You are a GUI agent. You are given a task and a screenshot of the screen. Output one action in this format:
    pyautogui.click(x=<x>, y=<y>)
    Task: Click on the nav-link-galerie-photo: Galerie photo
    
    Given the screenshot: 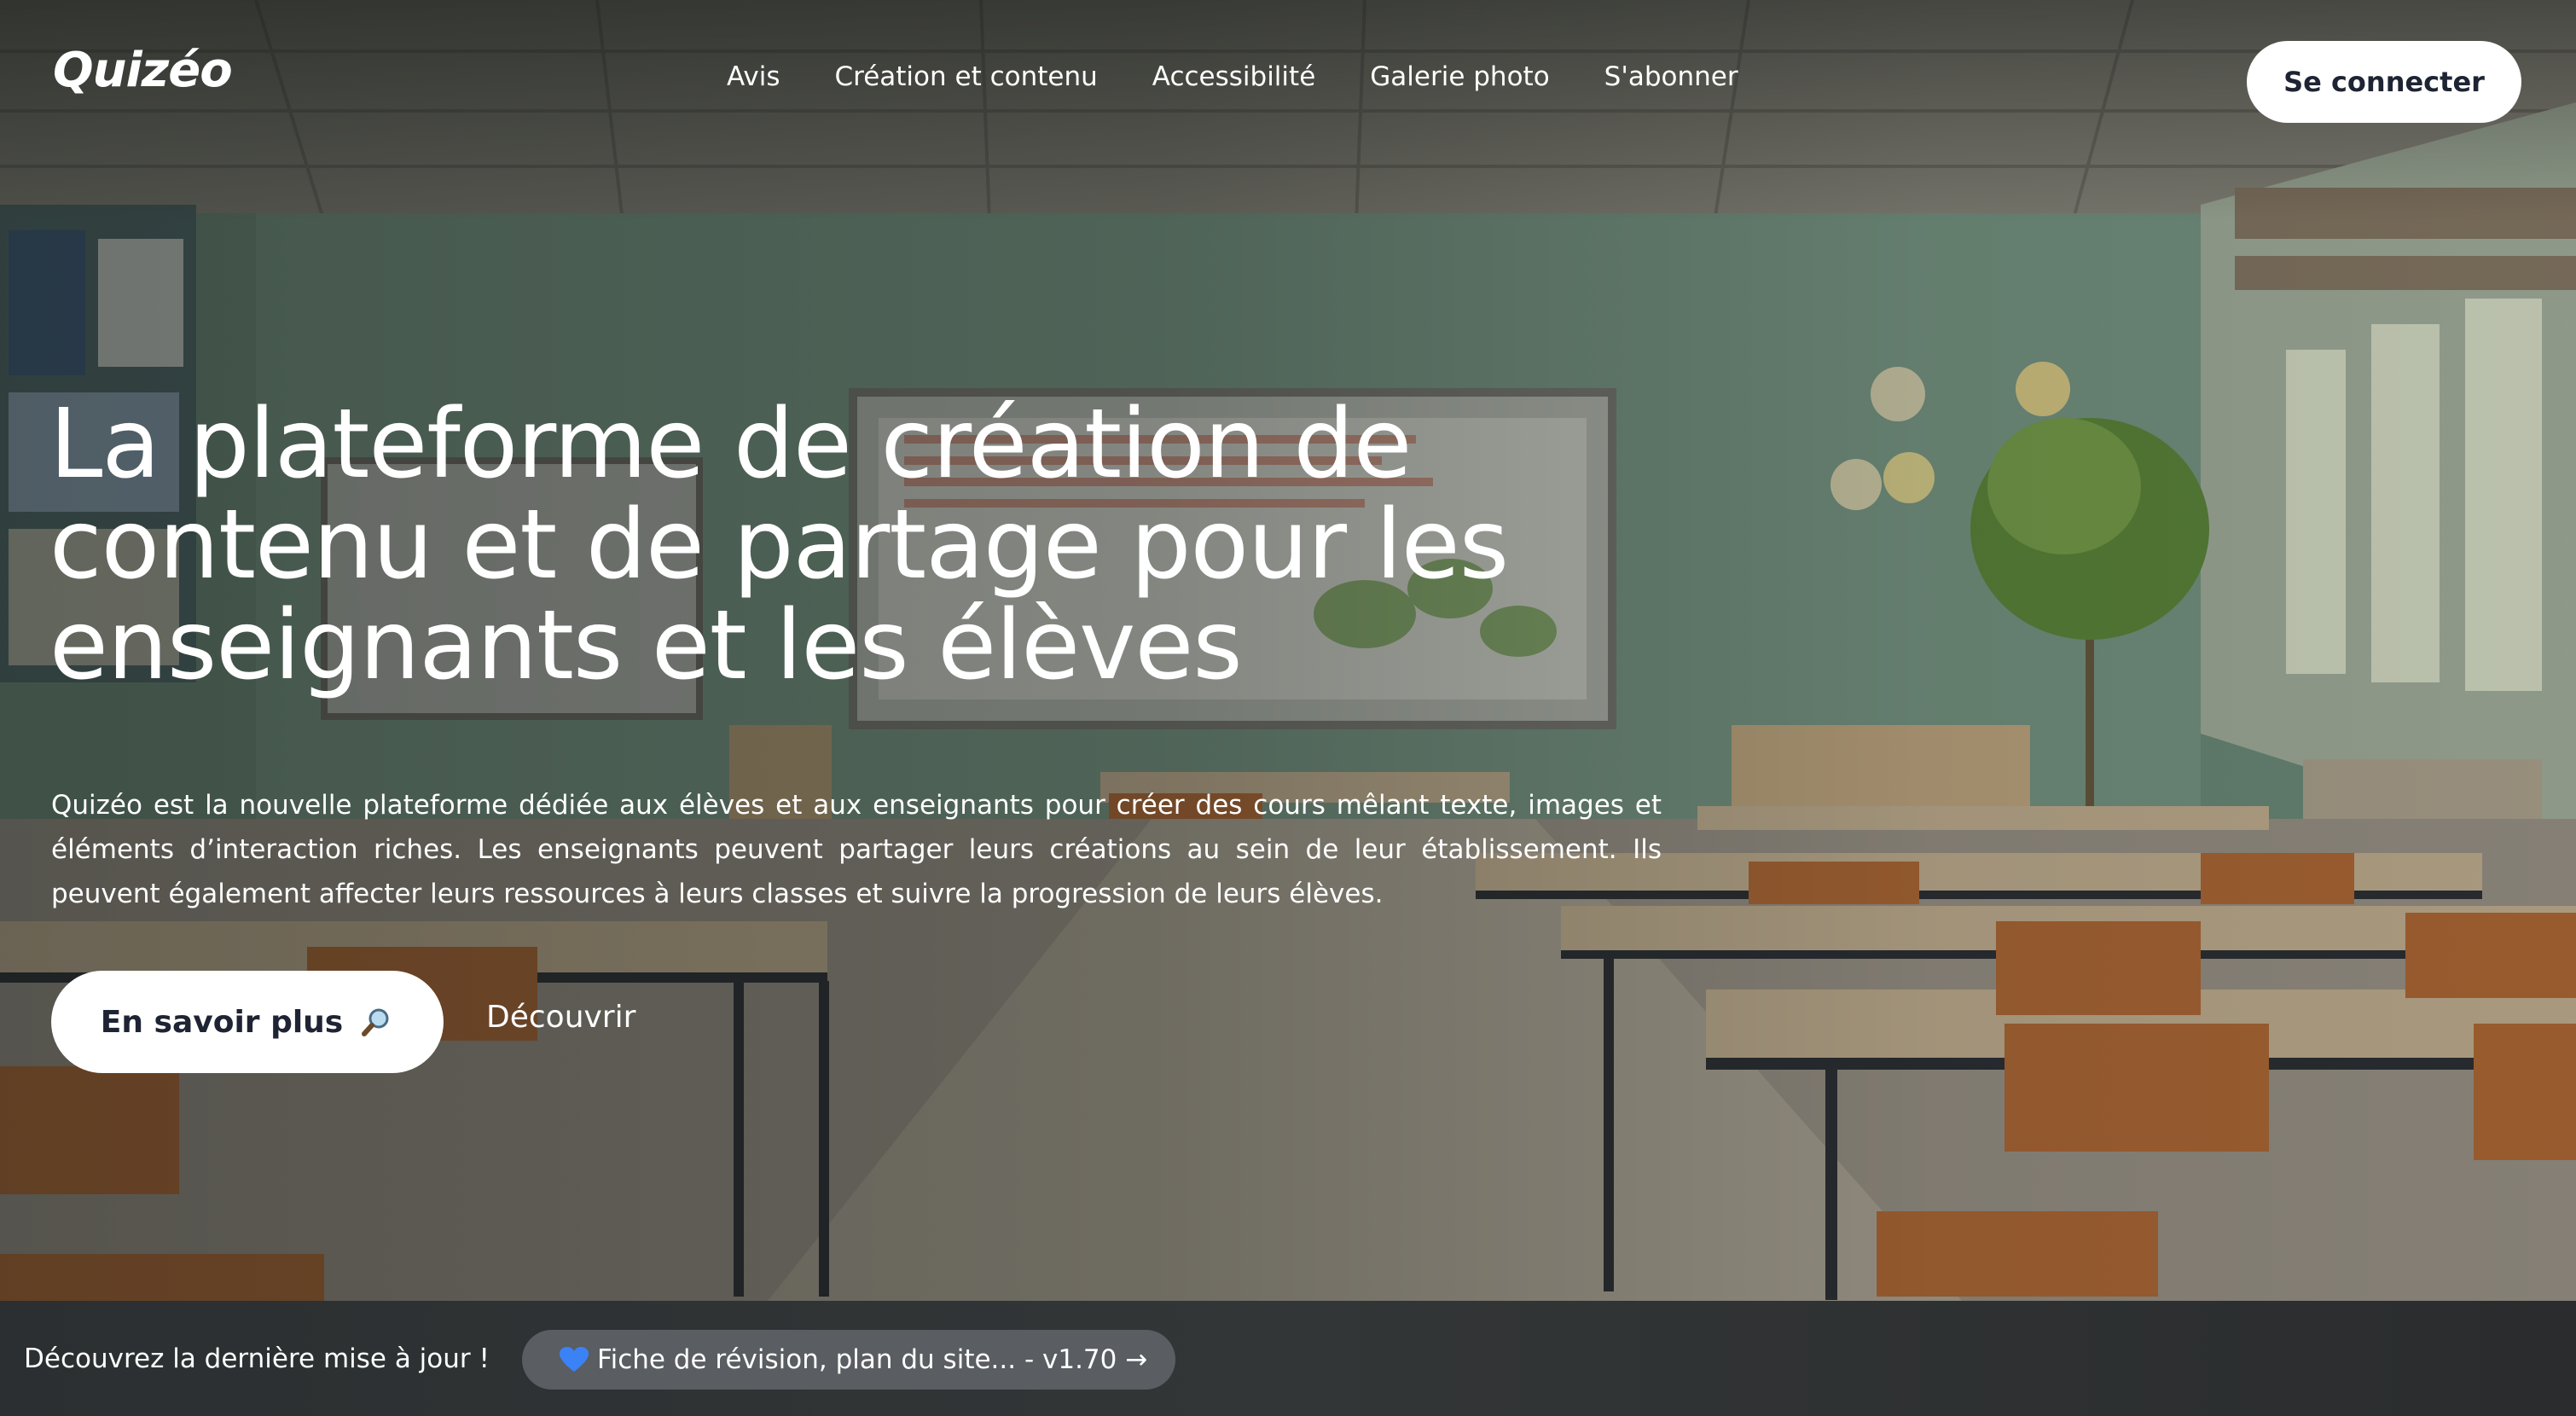 What is the action you would take?
    pyautogui.click(x=1459, y=76)
    